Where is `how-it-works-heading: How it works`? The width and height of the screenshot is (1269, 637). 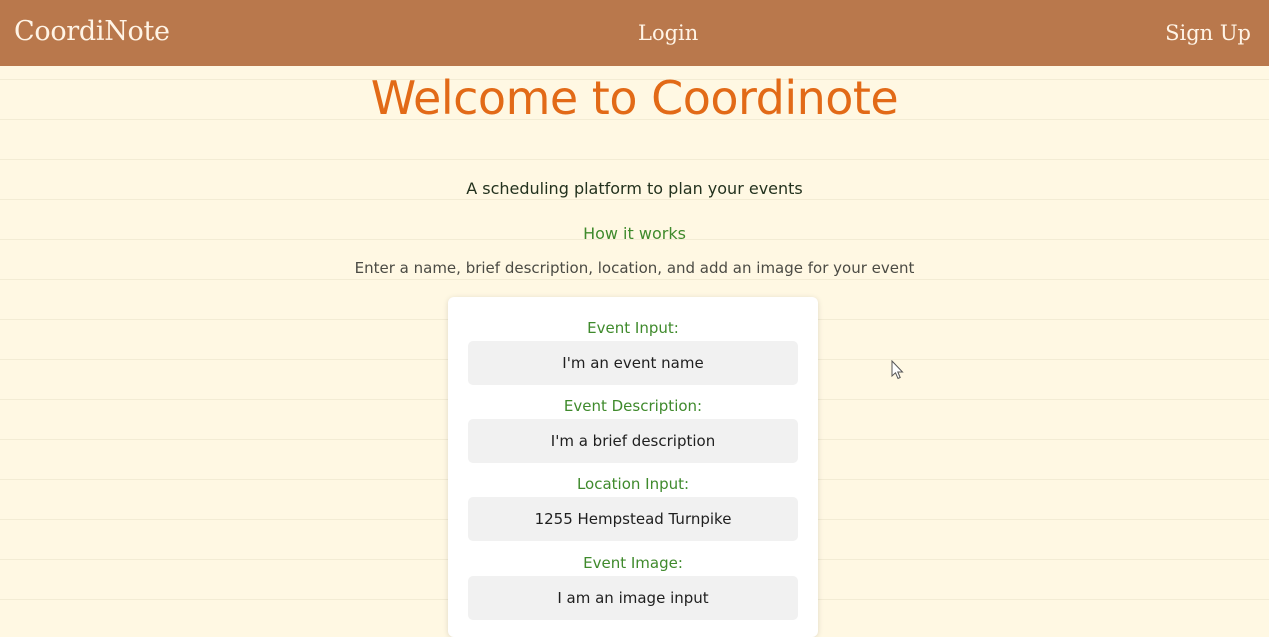
how-it-works-heading: How it works is located at coordinates (634, 233).